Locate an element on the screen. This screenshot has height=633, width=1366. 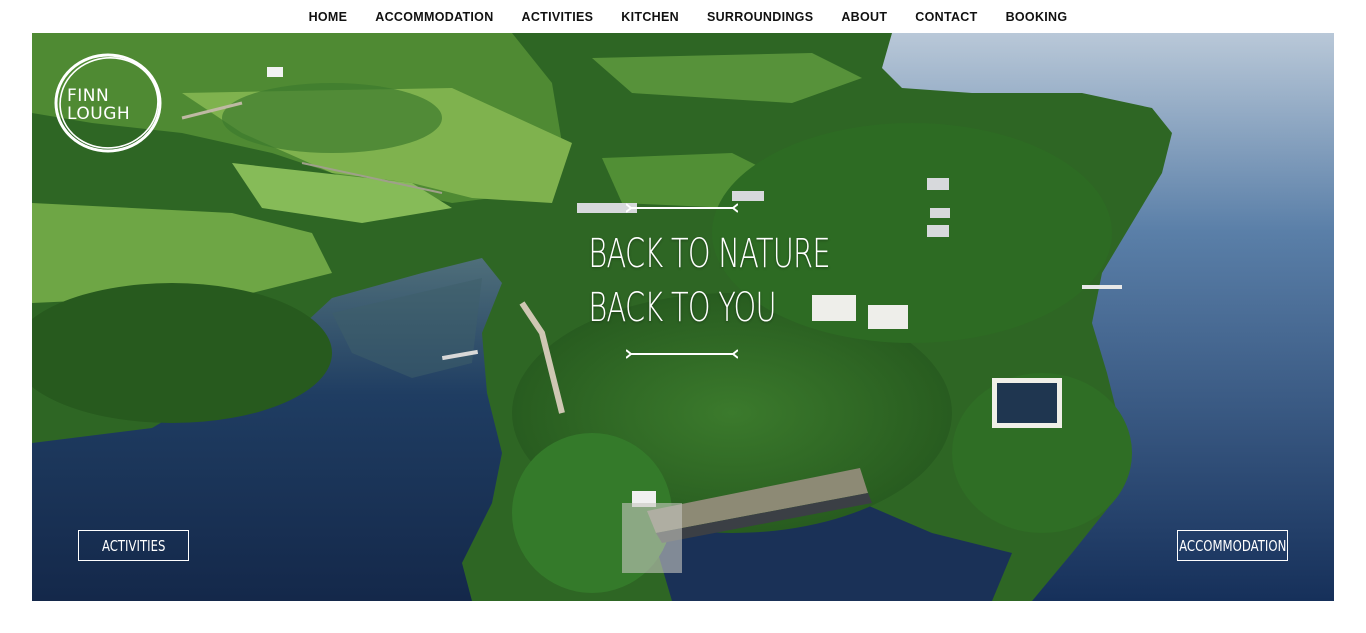
accommodation-button: ACCOMMODATION is located at coordinates (1232, 545).